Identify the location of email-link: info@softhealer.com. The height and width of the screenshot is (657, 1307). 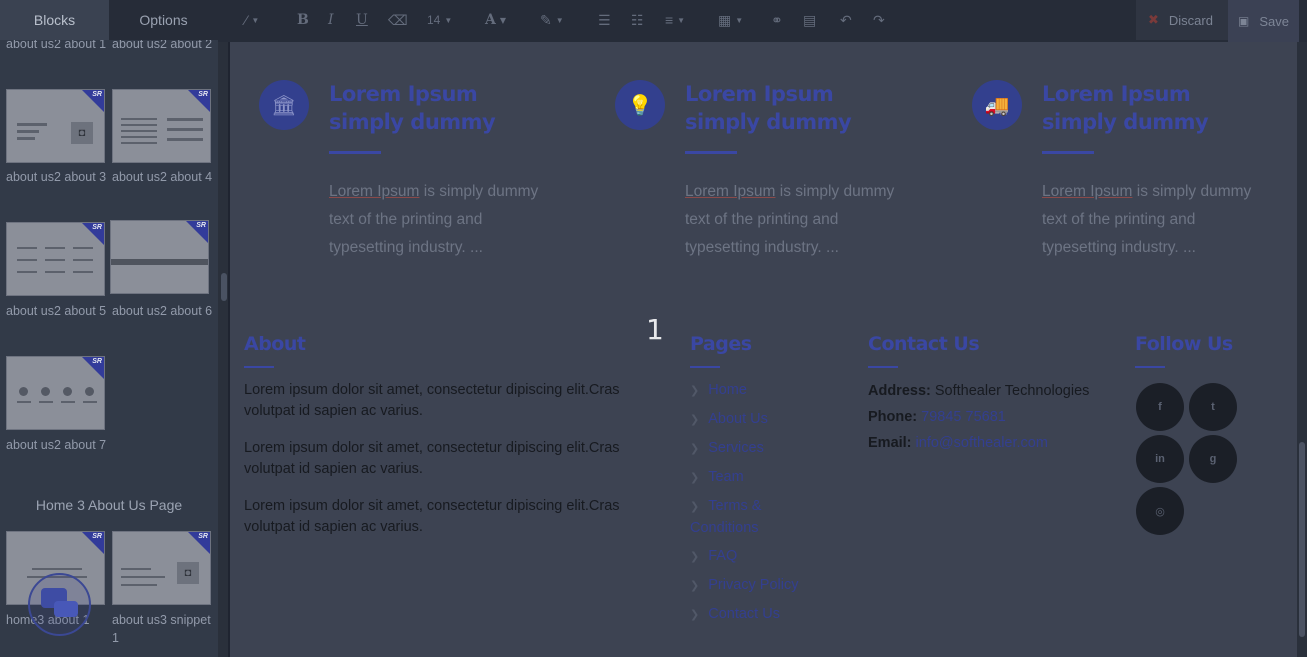
(982, 443).